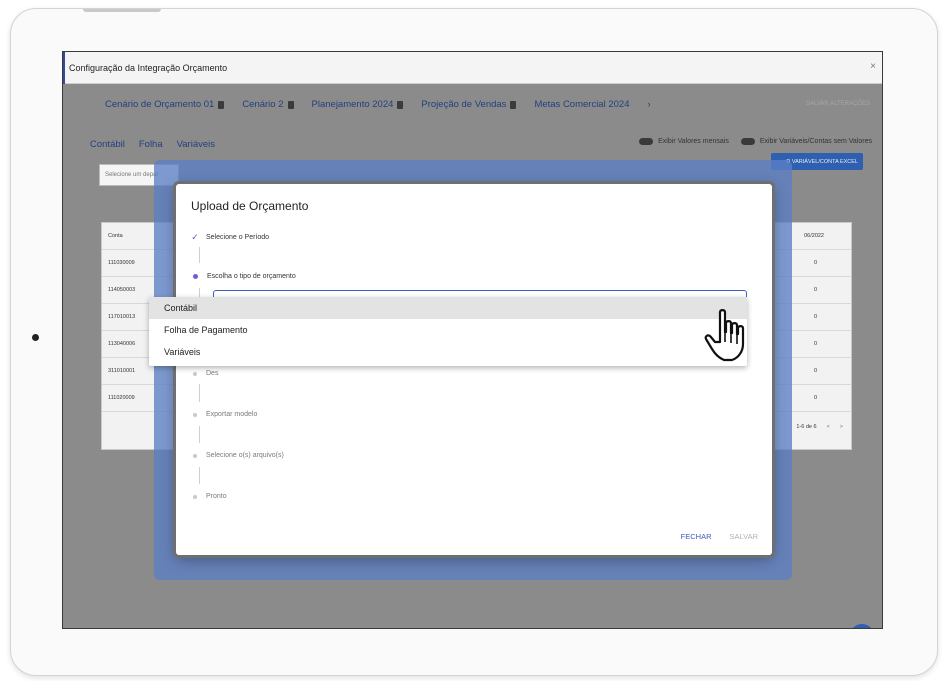 This screenshot has height=681, width=944. I want to click on tab-scenario-4: Projeção de Vendas, so click(469, 104).